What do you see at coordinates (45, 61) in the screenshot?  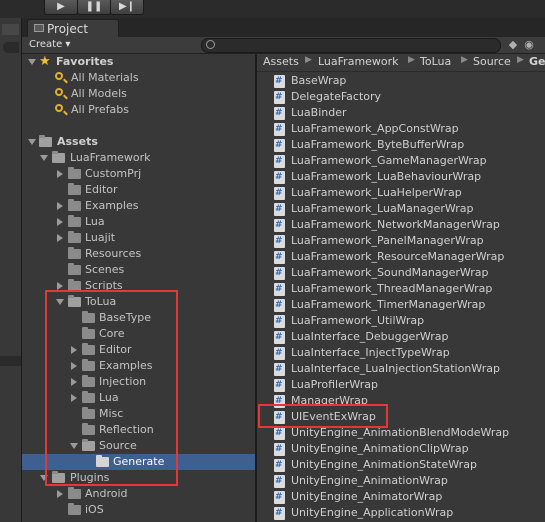 I see `star-icon: ★` at bounding box center [45, 61].